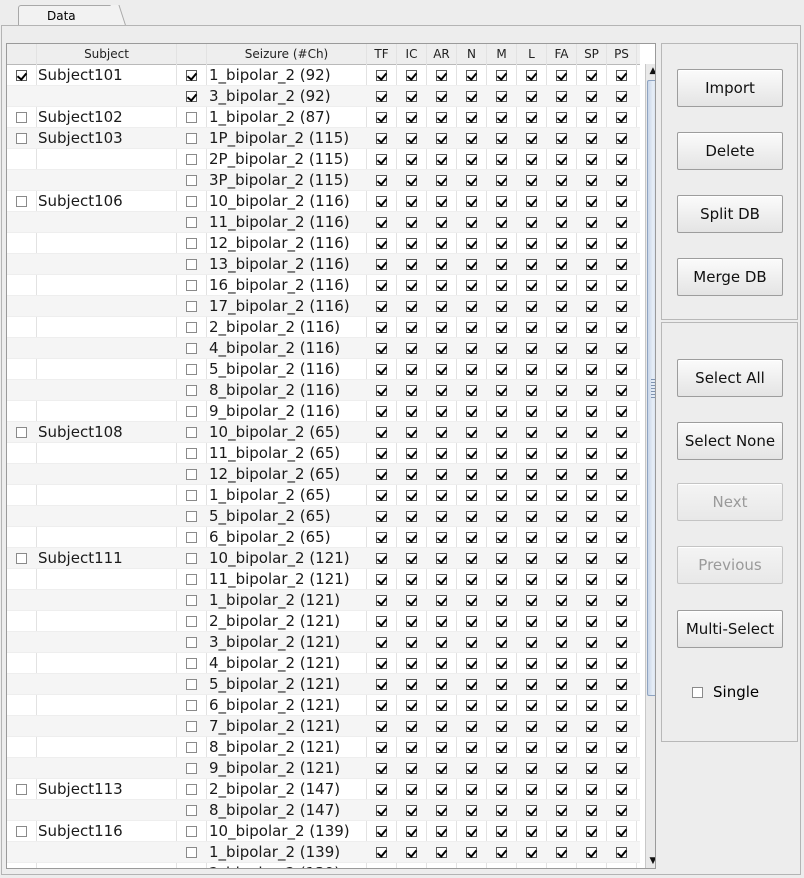  Describe the element at coordinates (323, 663) in the screenshot. I see `table-row: 4_bipolar_2 (121)` at that location.